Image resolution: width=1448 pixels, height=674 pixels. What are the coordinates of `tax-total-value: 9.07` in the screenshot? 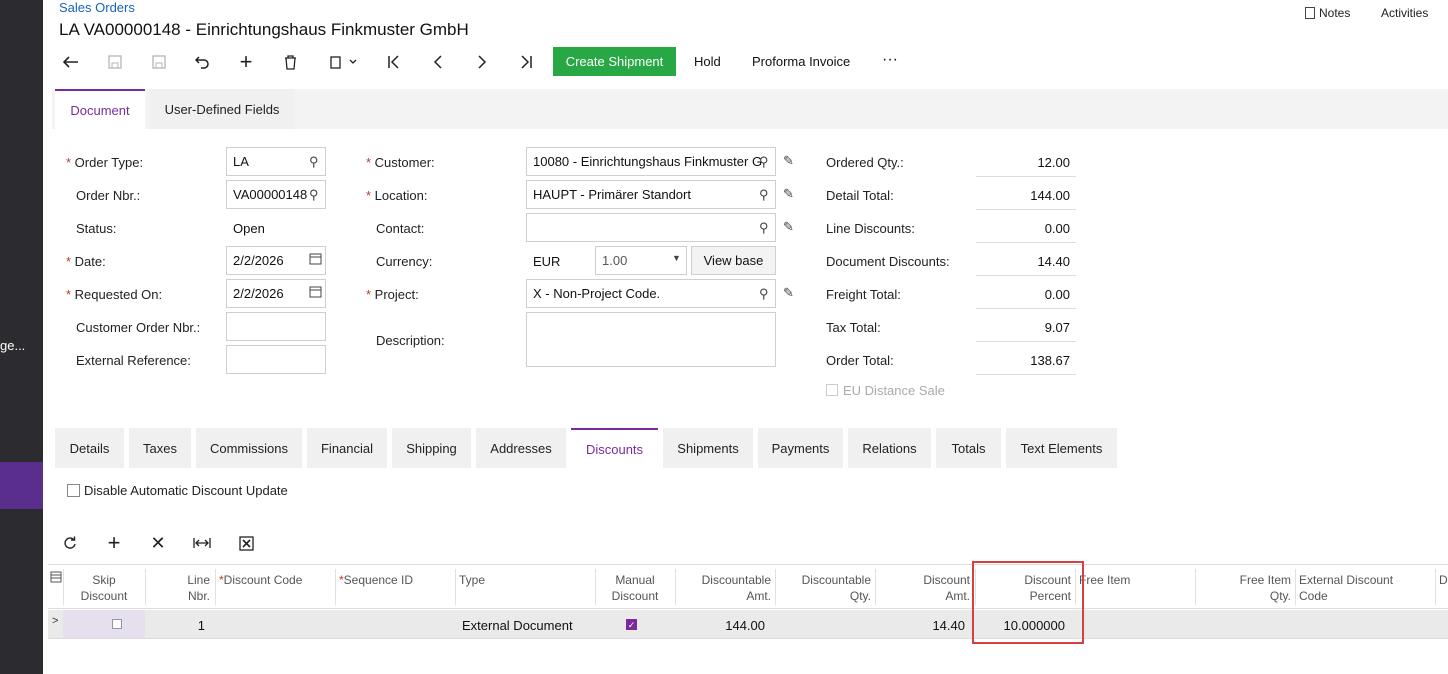 It's located at (1057, 327).